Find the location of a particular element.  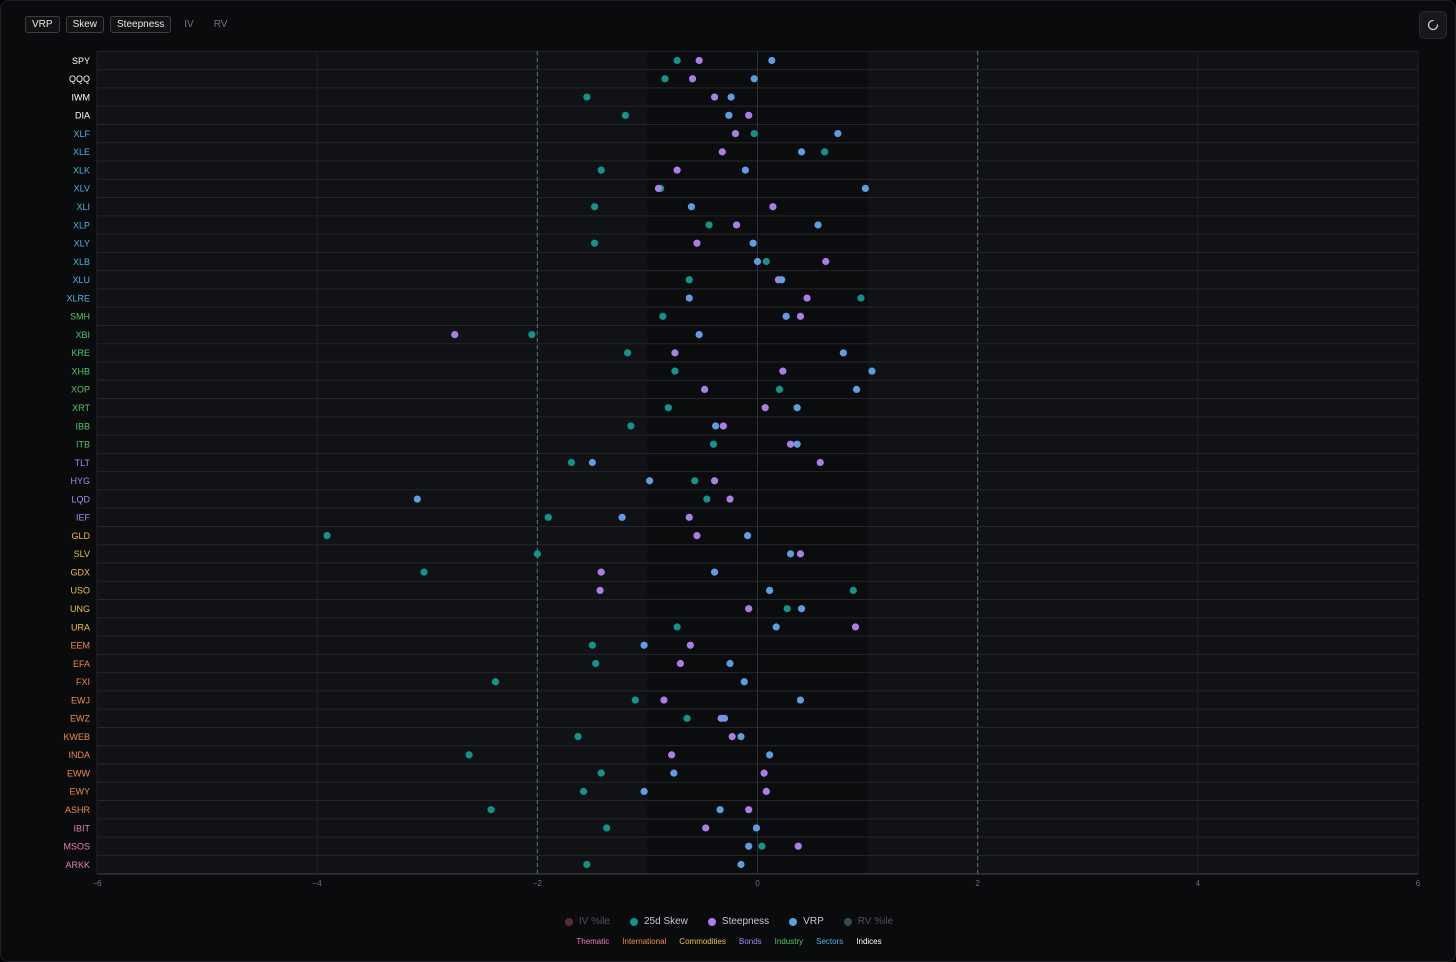

ticker-label-xlv: XLV is located at coordinates (82, 189).